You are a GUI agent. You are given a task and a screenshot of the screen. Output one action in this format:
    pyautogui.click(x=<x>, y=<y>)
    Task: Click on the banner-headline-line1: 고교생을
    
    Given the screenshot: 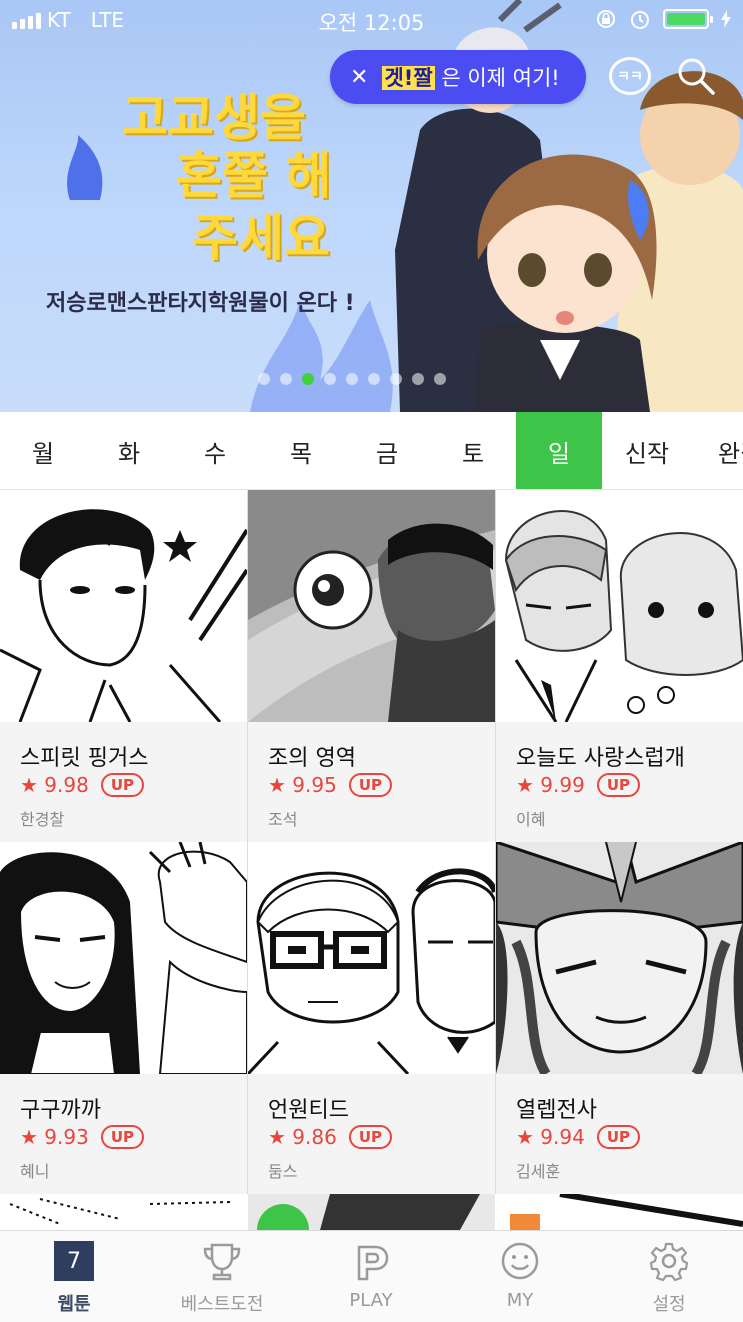 What is the action you would take?
    pyautogui.click(x=214, y=118)
    